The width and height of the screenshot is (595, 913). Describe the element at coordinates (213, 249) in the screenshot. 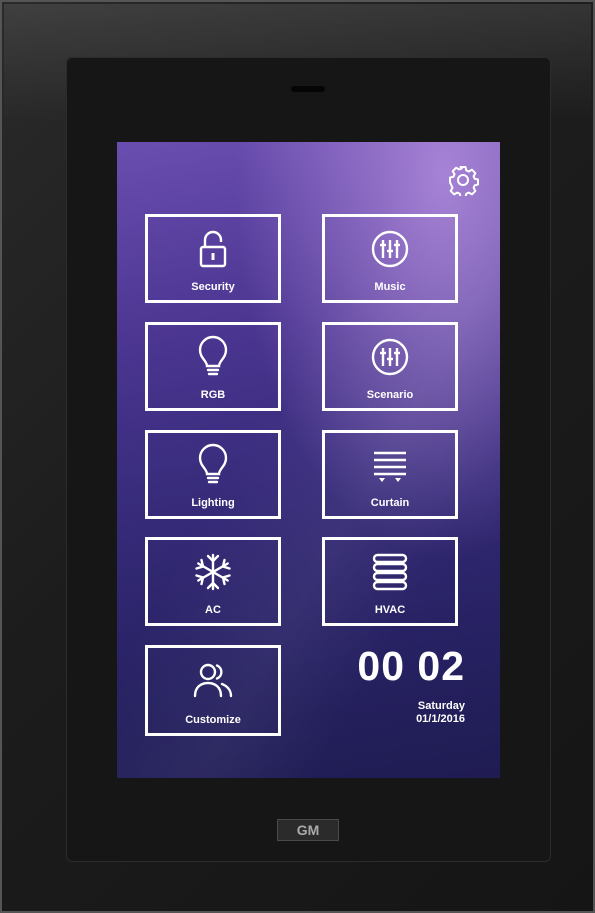

I see `lock-icon` at that location.